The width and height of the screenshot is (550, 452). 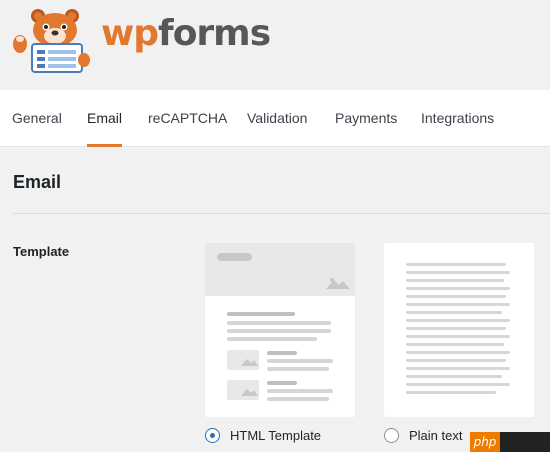 What do you see at coordinates (212, 435) in the screenshot?
I see `html-template-radio` at bounding box center [212, 435].